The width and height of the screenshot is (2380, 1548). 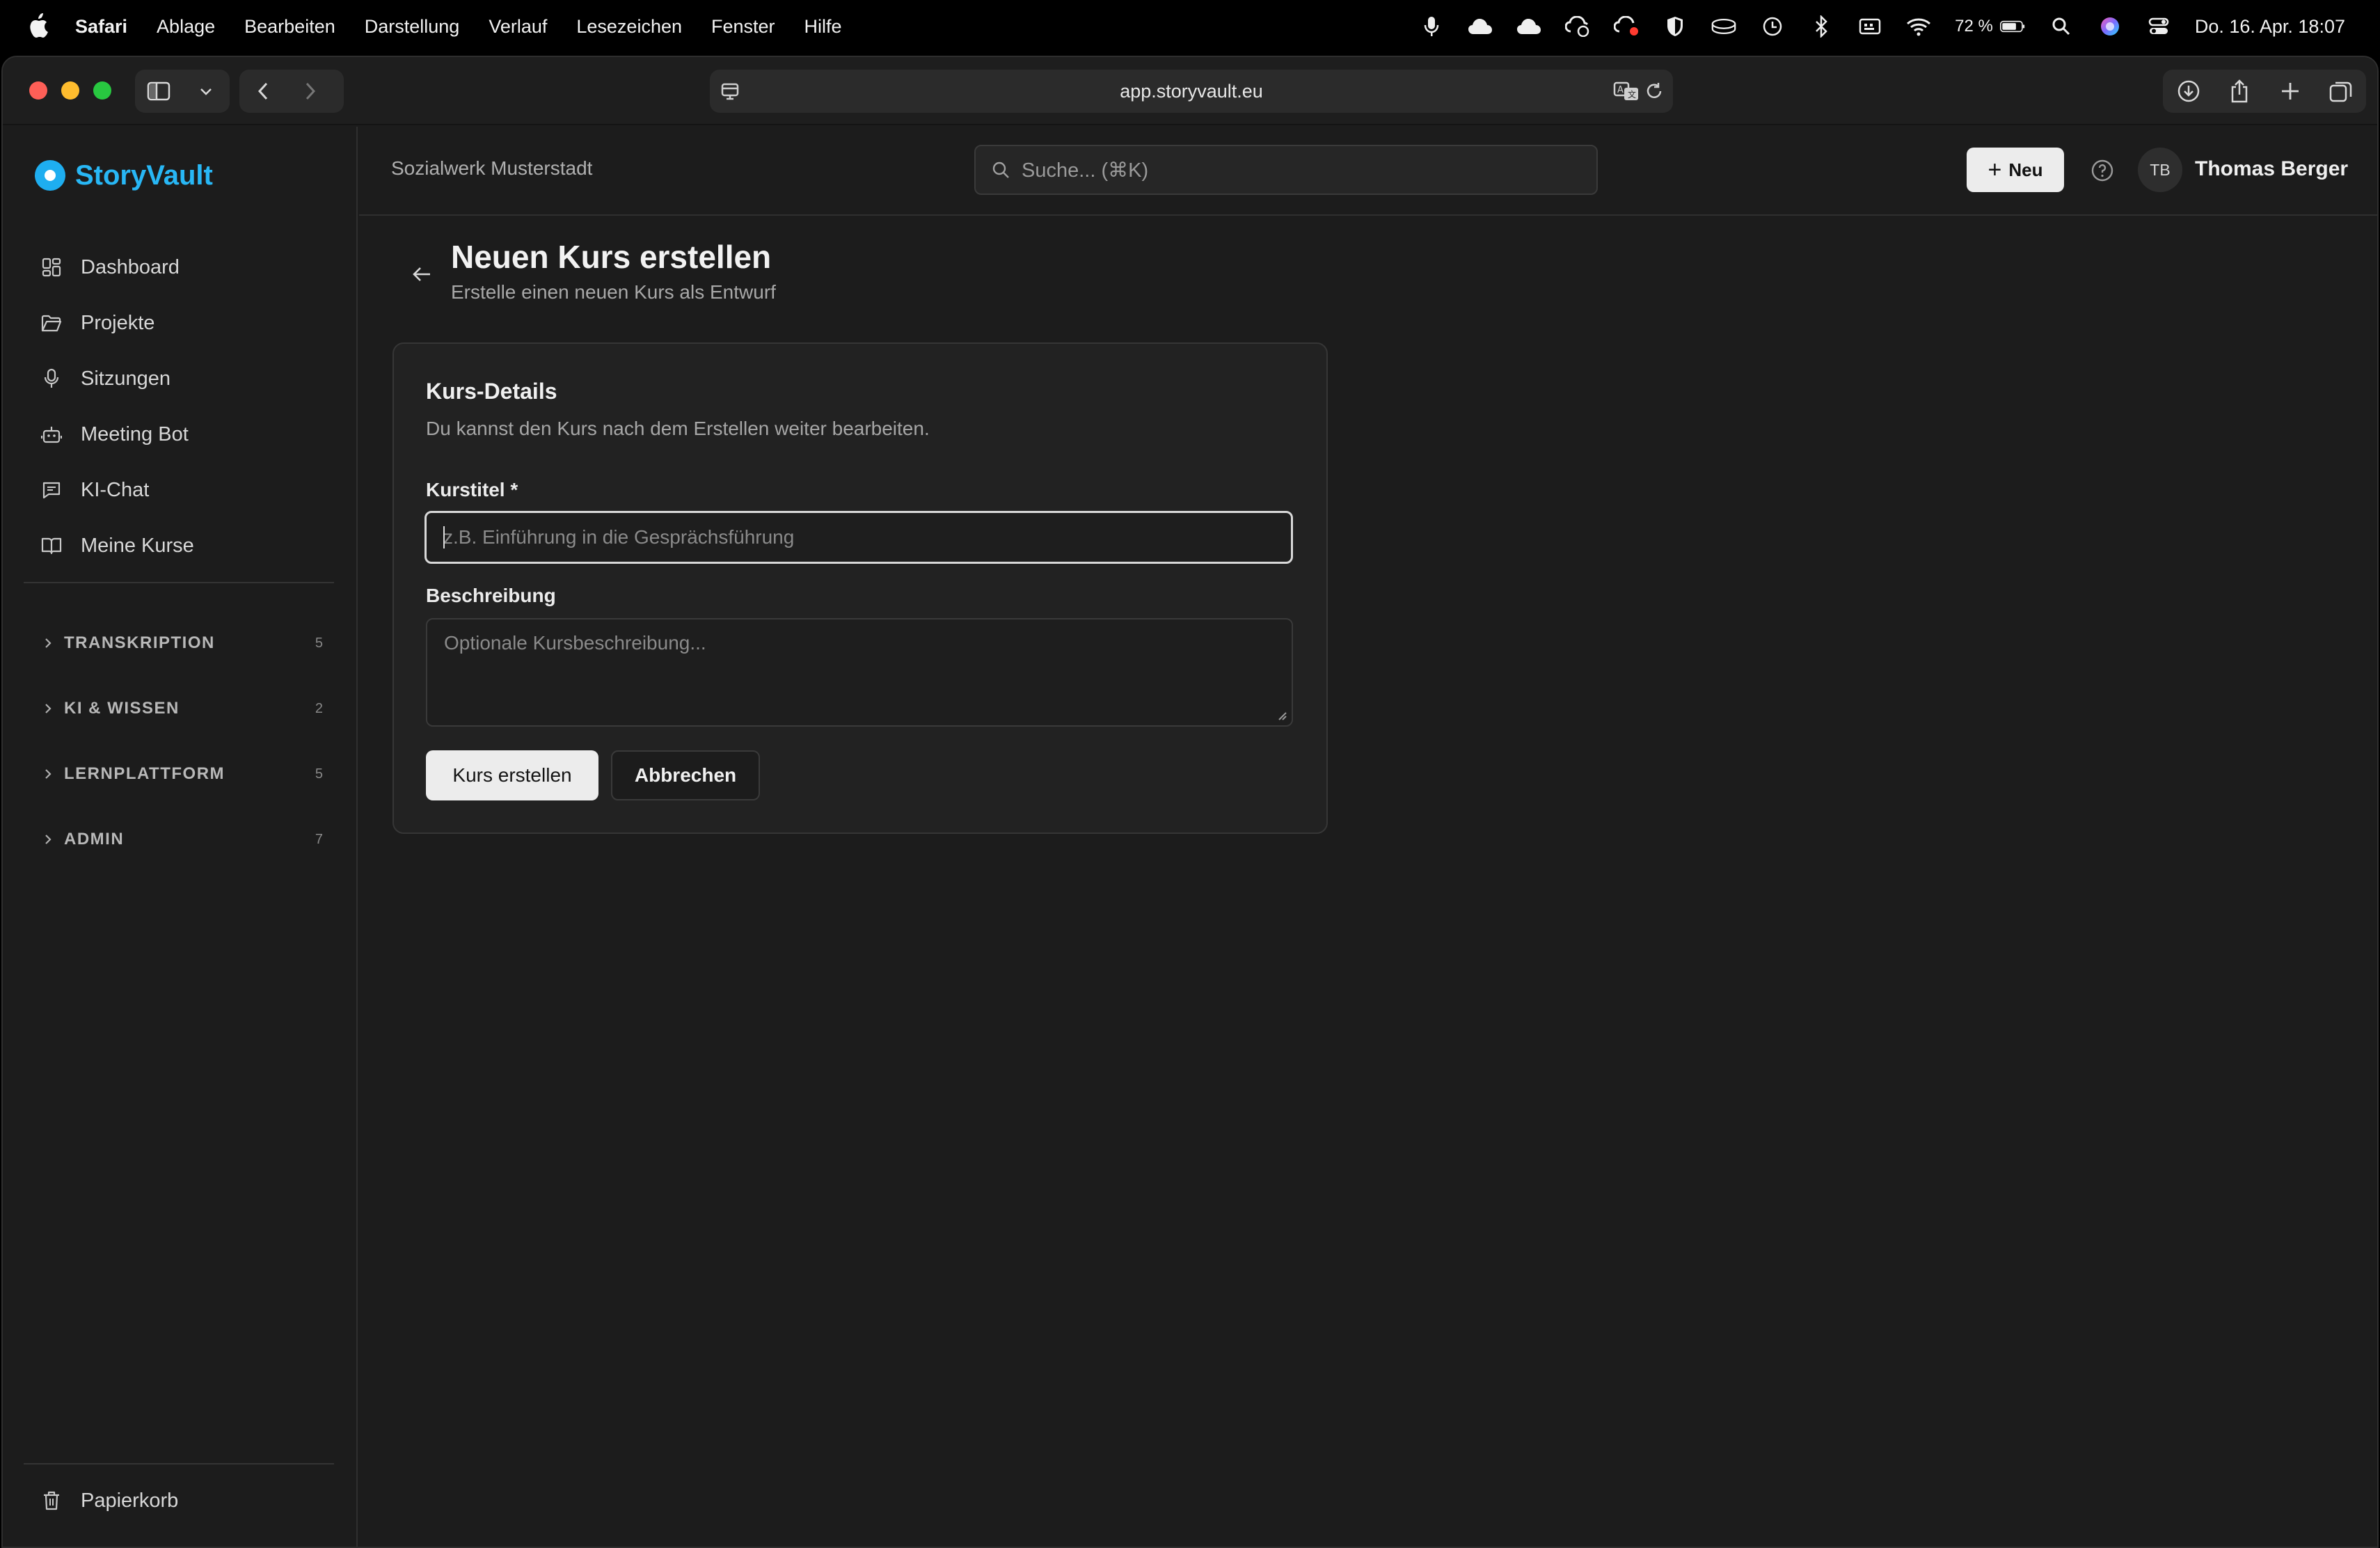 What do you see at coordinates (139, 642) in the screenshot?
I see `section-label: TRANSKRIPTION` at bounding box center [139, 642].